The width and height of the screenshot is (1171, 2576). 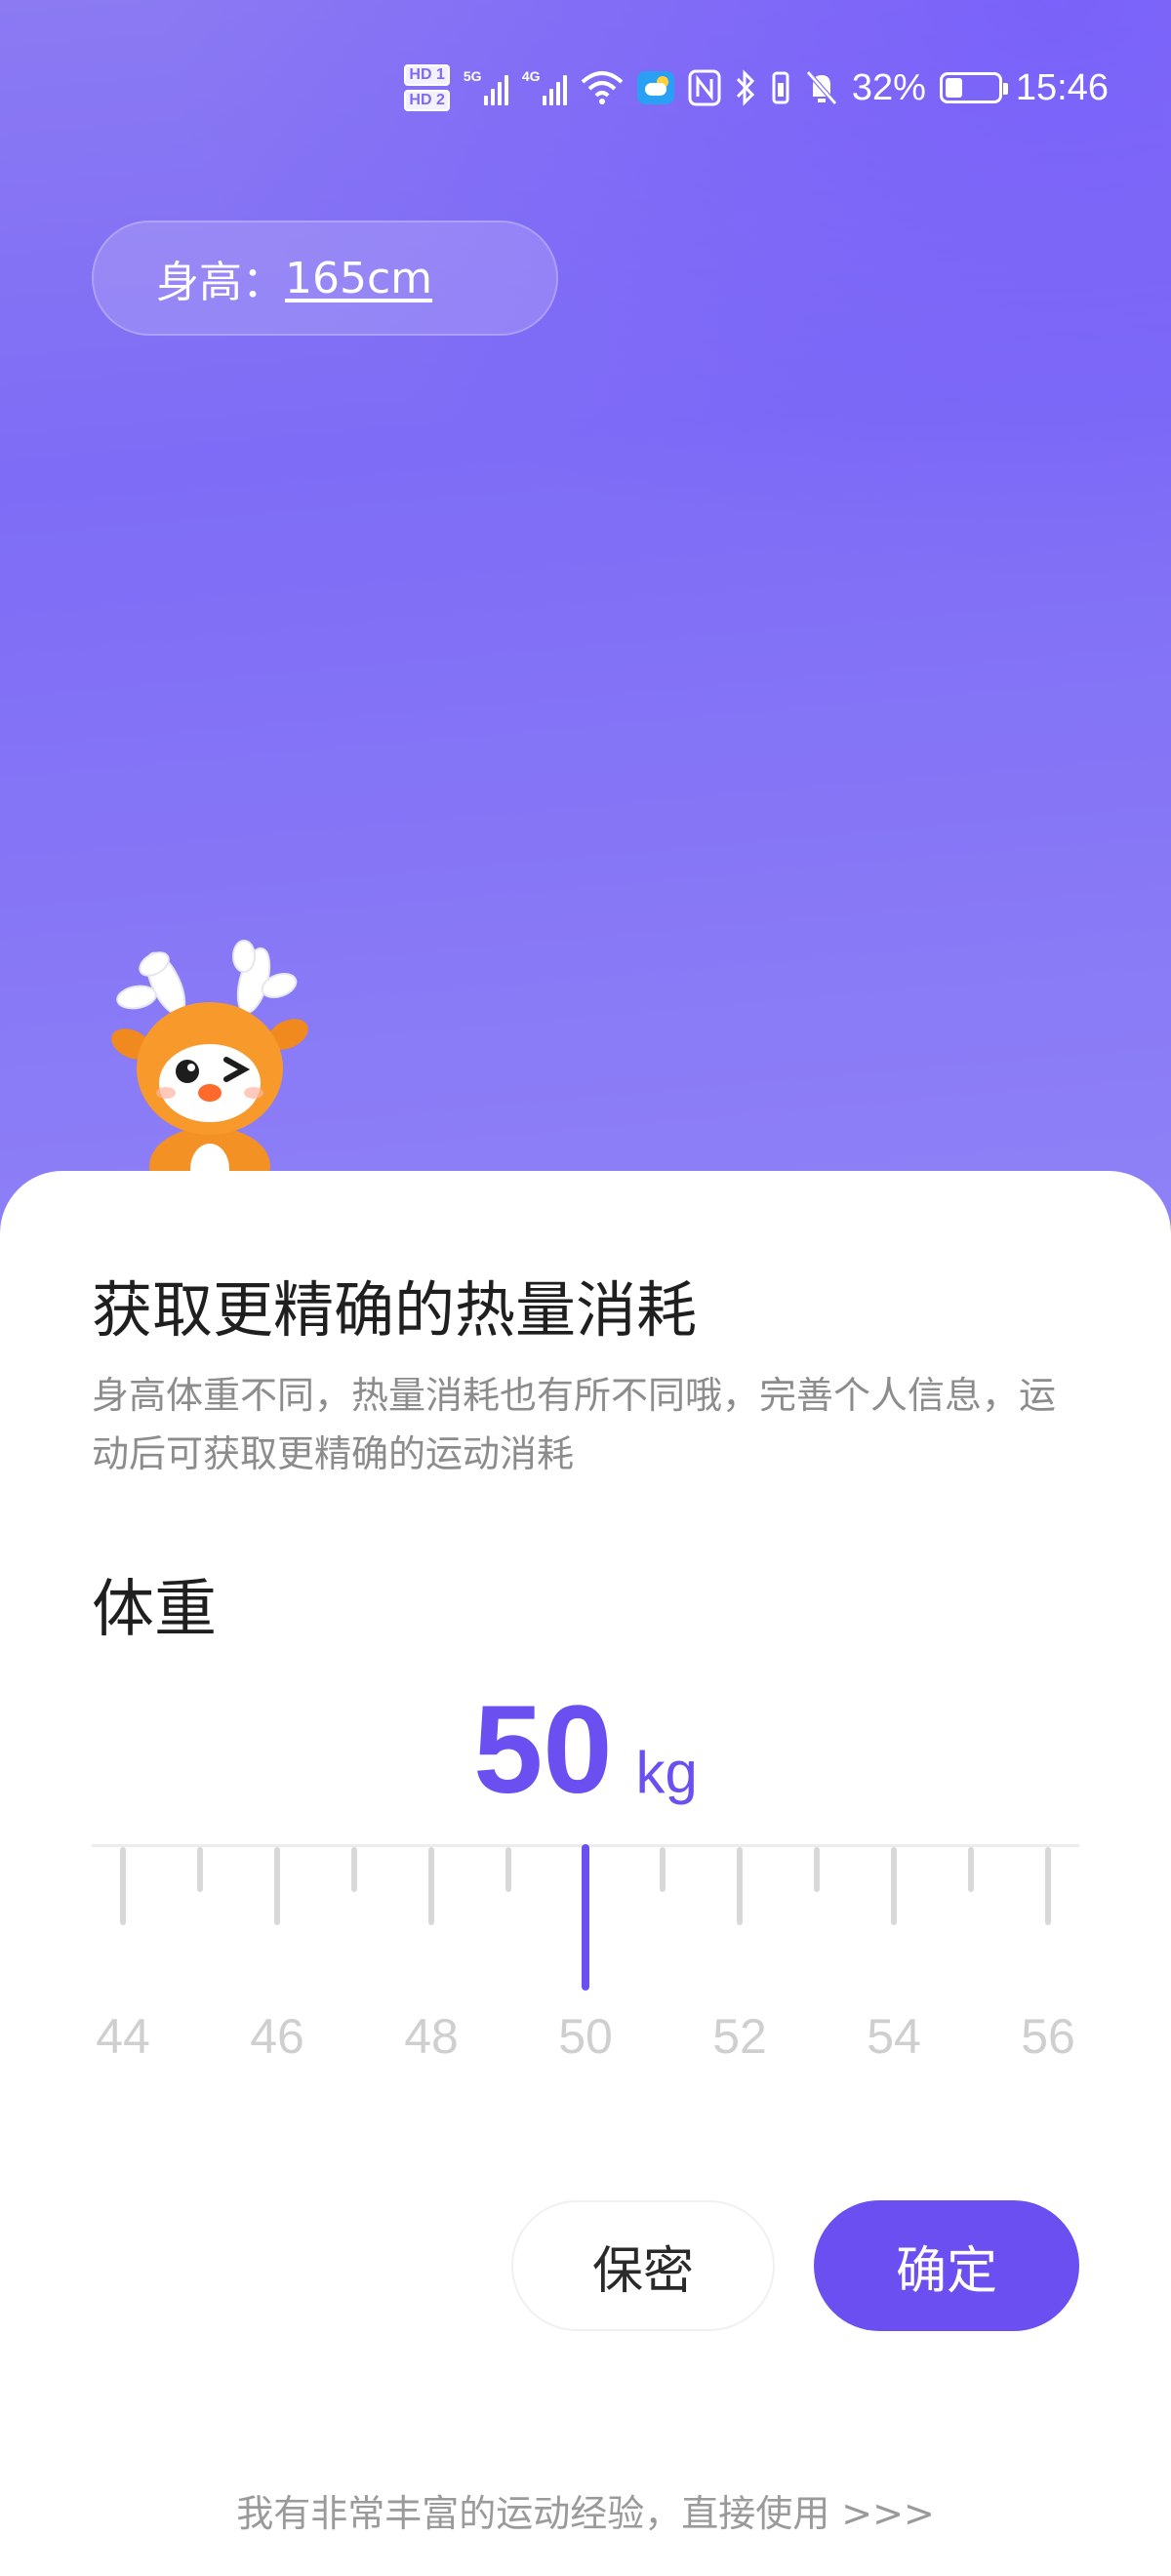 What do you see at coordinates (358, 278) in the screenshot?
I see `height-value-link: 165cm` at bounding box center [358, 278].